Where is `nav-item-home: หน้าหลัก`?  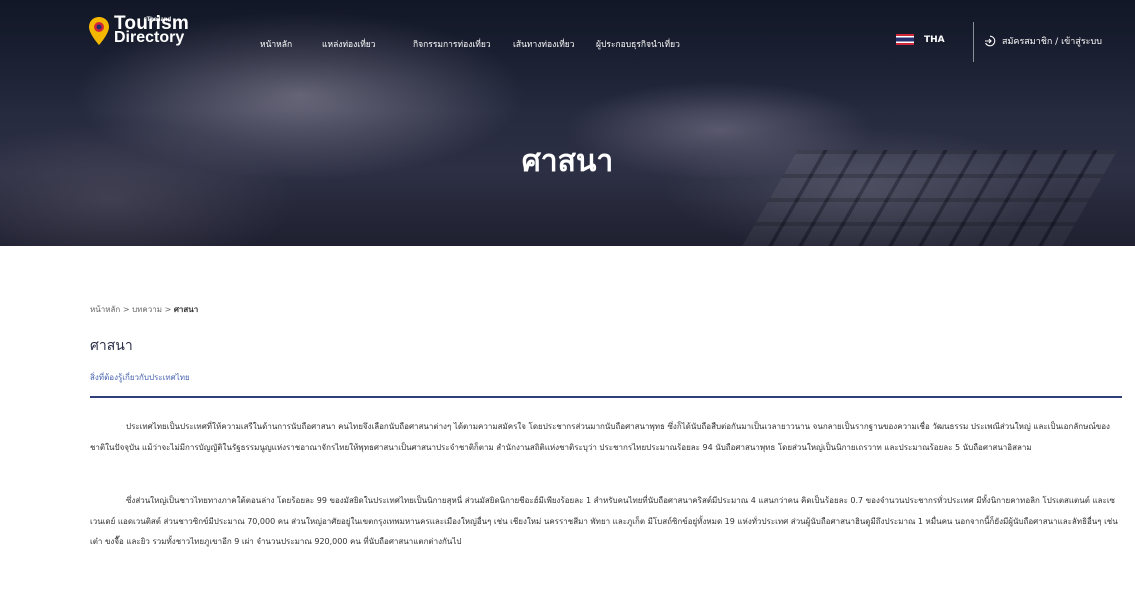
nav-item-home: หน้าหลัก is located at coordinates (276, 44).